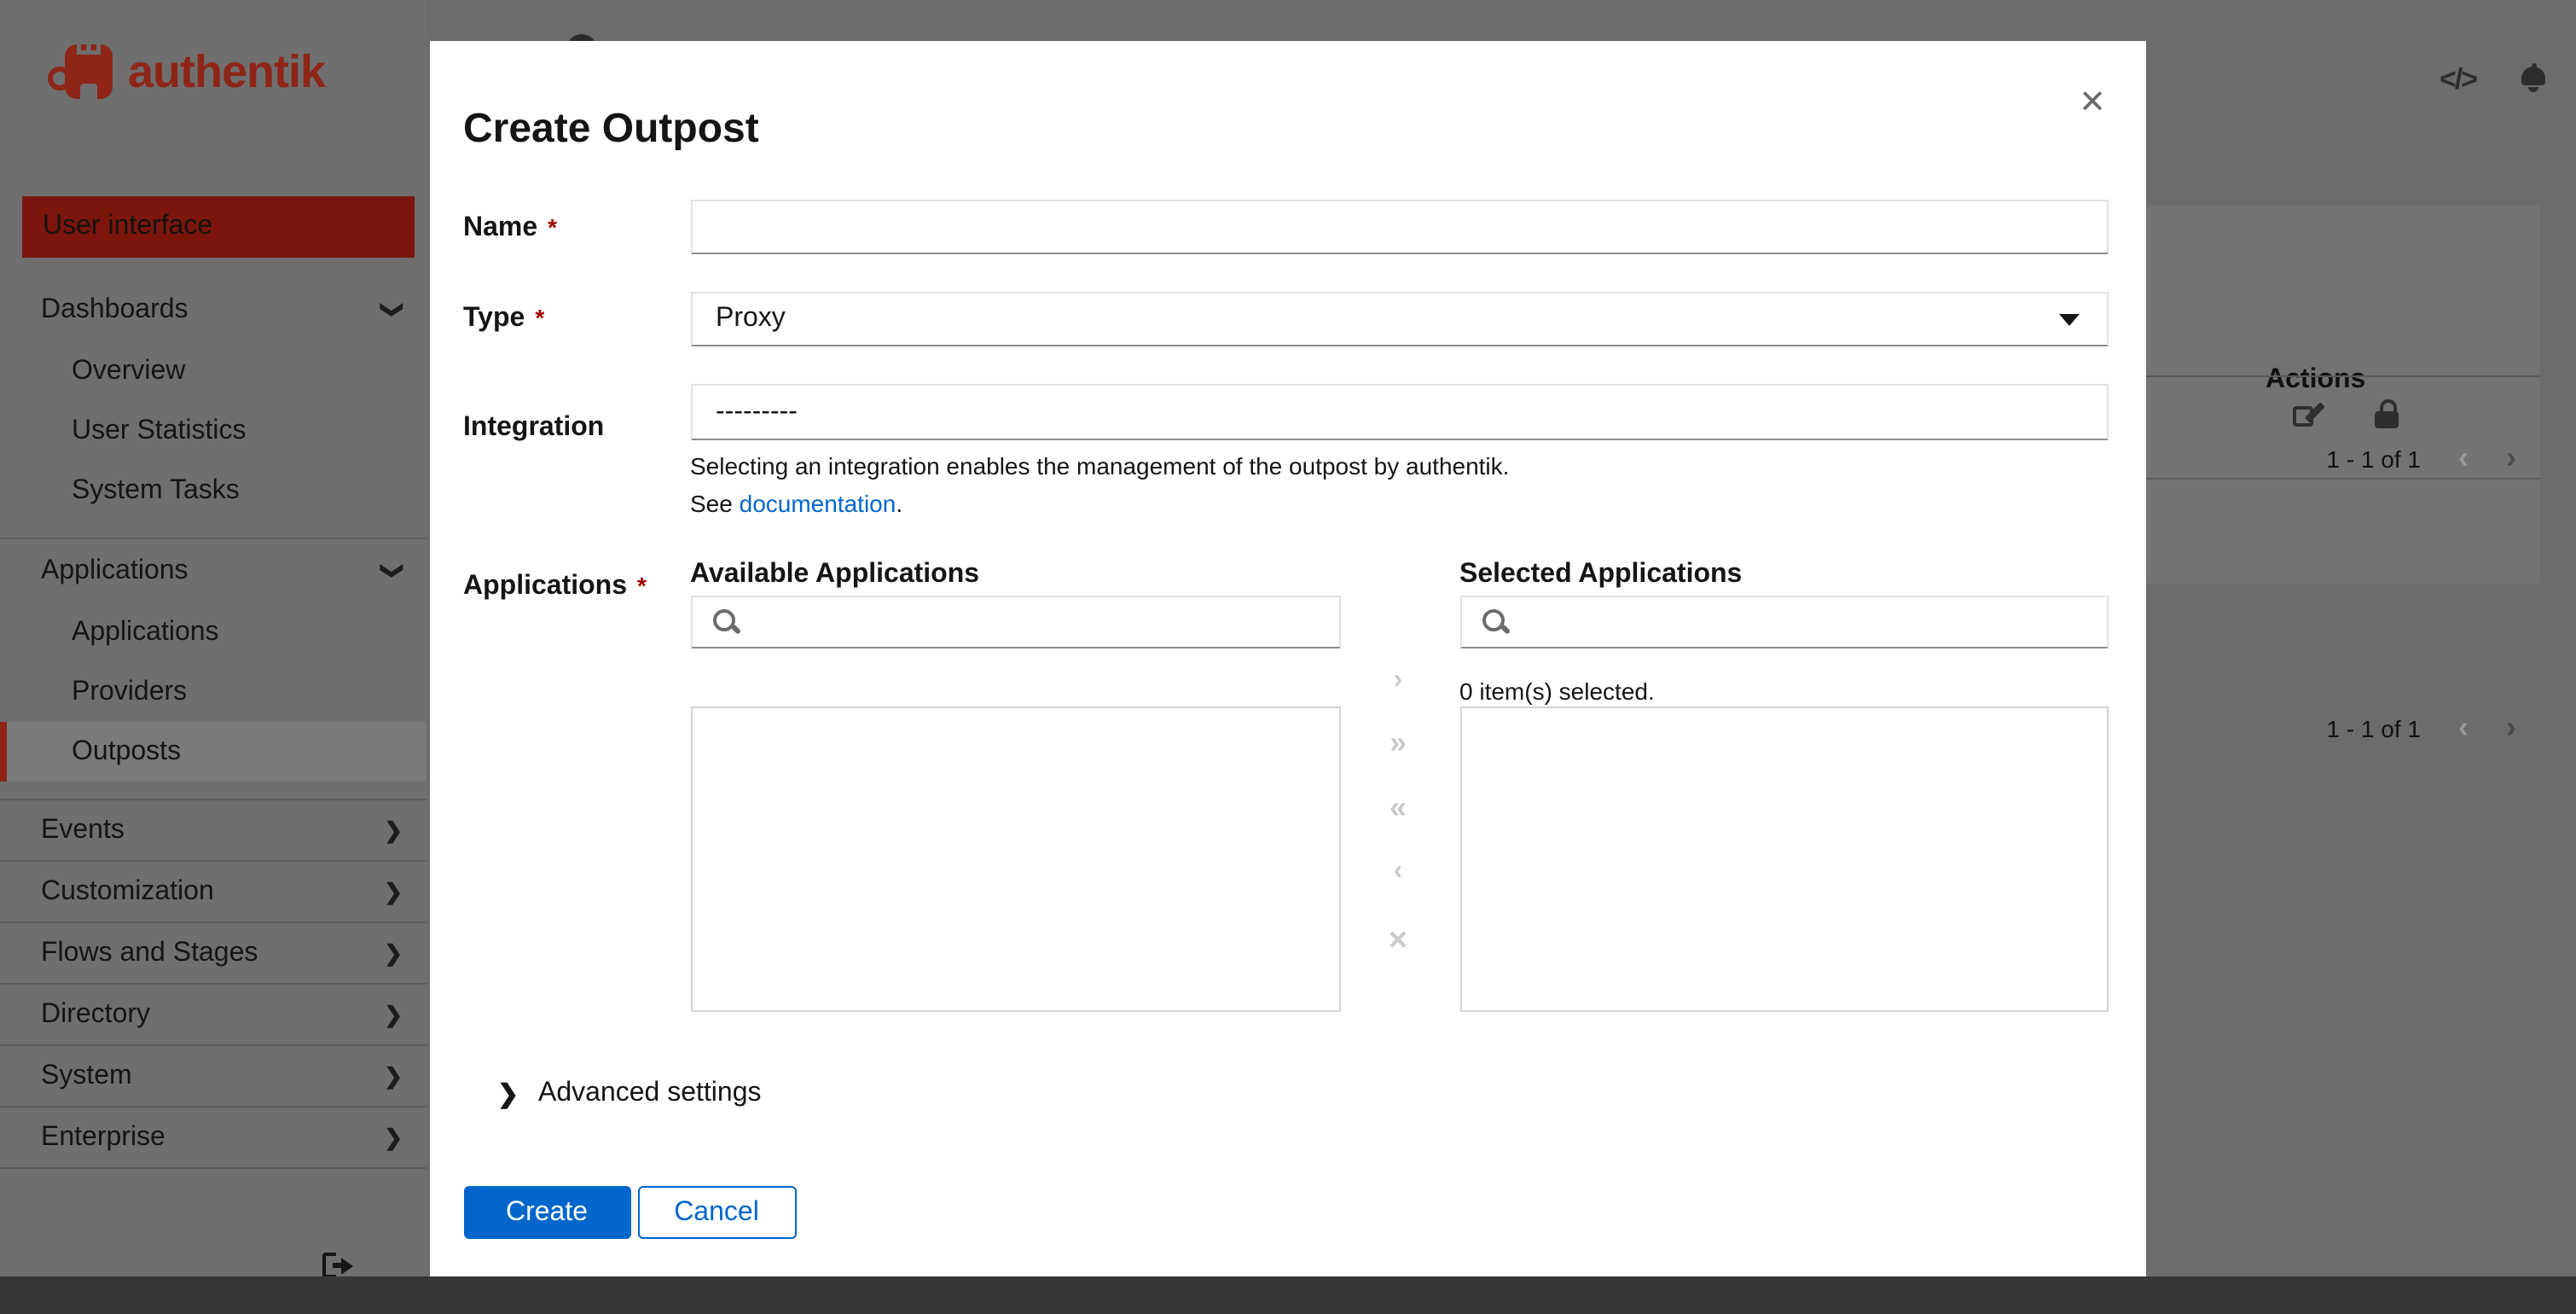 This screenshot has width=2576, height=1314. Describe the element at coordinates (213, 1138) in the screenshot. I see `sidebar-item-enterprise: Enterprise ❯` at that location.